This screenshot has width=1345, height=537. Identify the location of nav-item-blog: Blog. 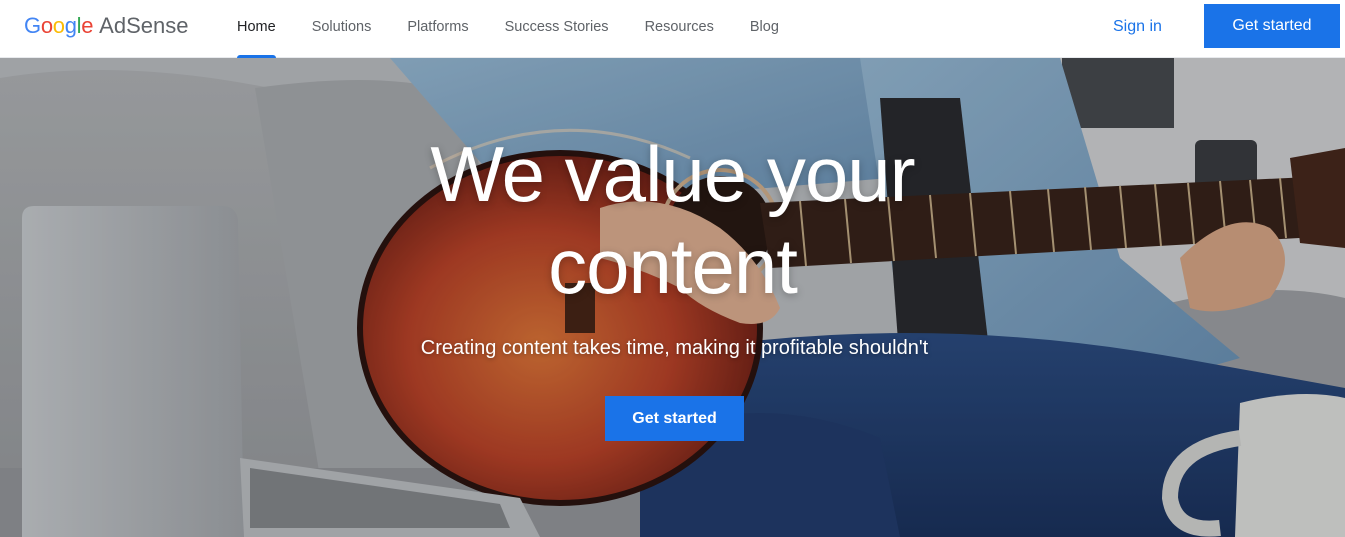
(764, 29).